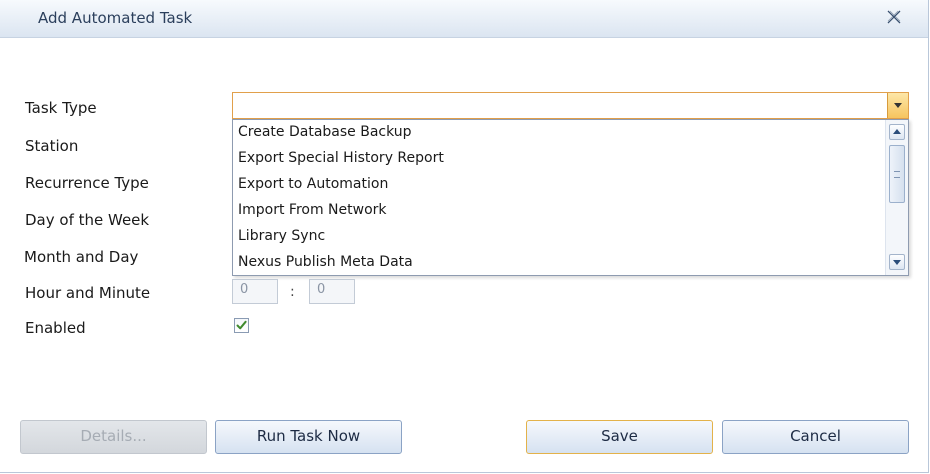 The height and width of the screenshot is (474, 930). What do you see at coordinates (325, 132) in the screenshot?
I see `dropdown-option-create-database-backup: Create Database Backup` at bounding box center [325, 132].